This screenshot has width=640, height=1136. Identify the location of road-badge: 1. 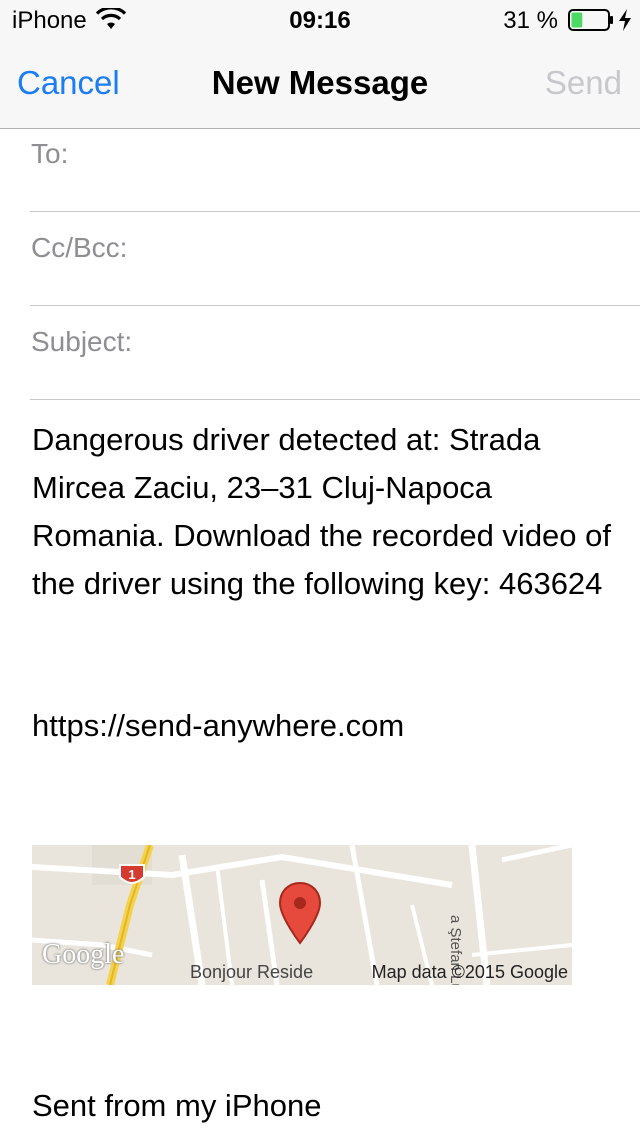
(132, 878).